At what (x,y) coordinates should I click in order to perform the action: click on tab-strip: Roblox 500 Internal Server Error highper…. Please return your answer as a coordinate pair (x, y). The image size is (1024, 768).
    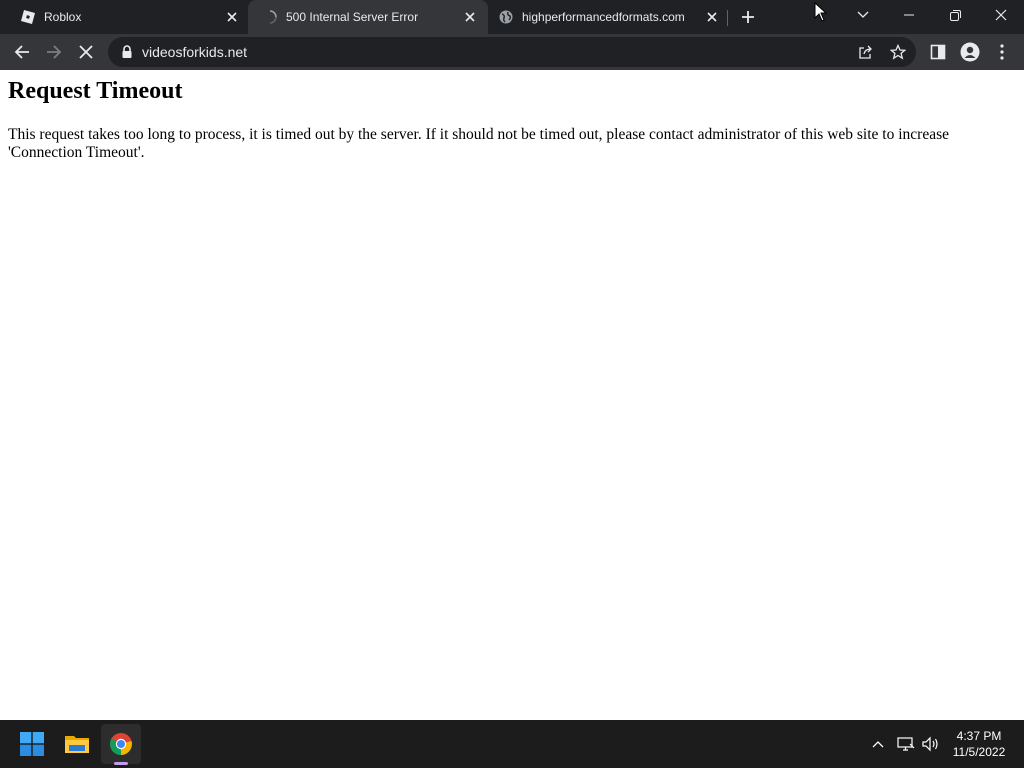
    Looking at the image, I should click on (512, 17).